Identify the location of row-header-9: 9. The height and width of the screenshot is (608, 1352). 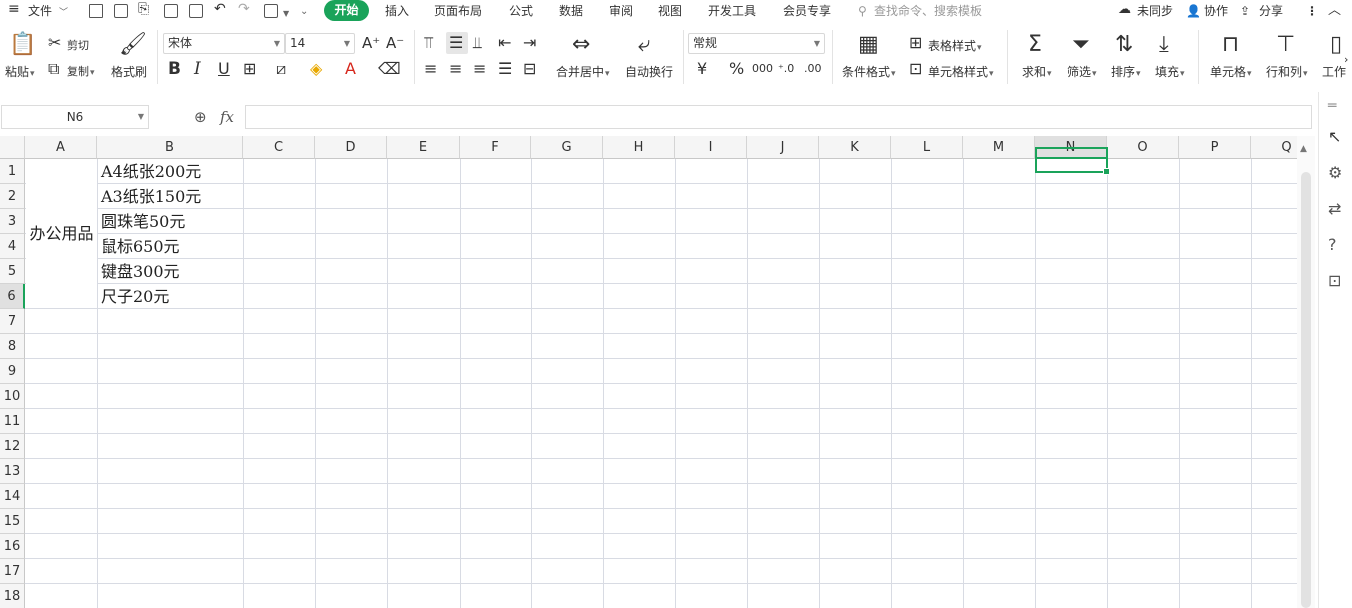
(12, 371).